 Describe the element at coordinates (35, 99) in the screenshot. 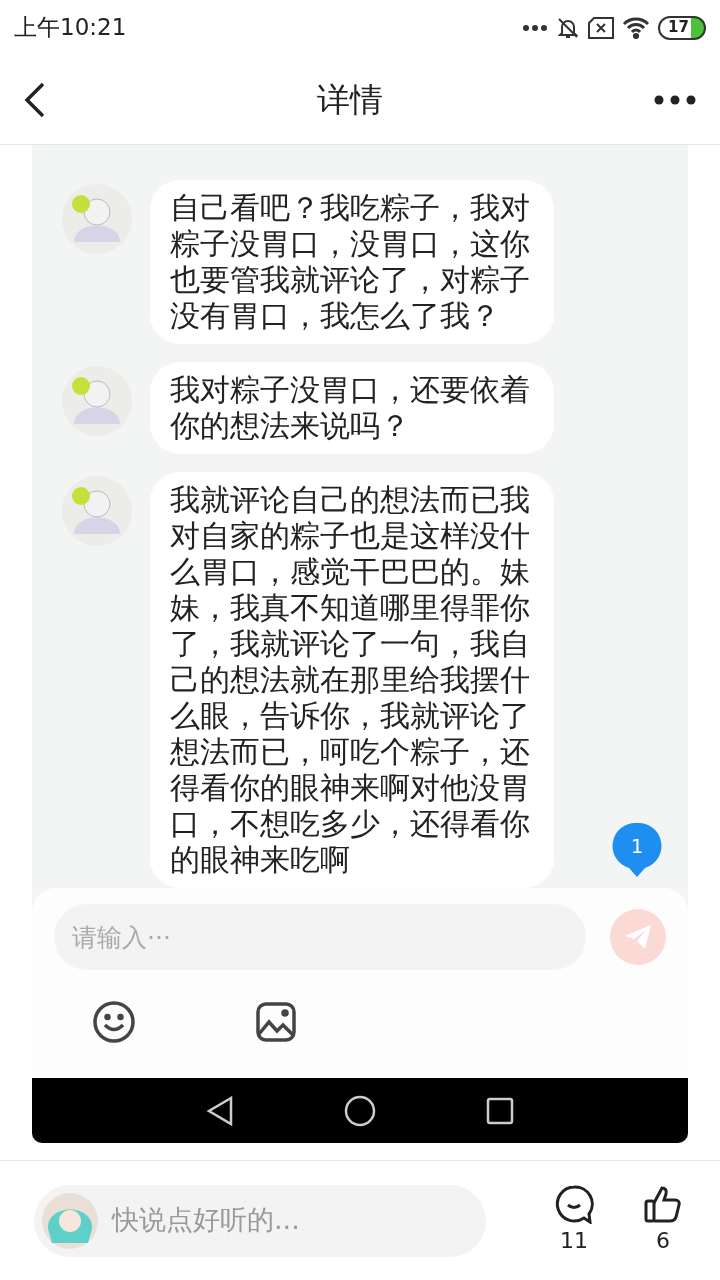

I see `back-icon` at that location.